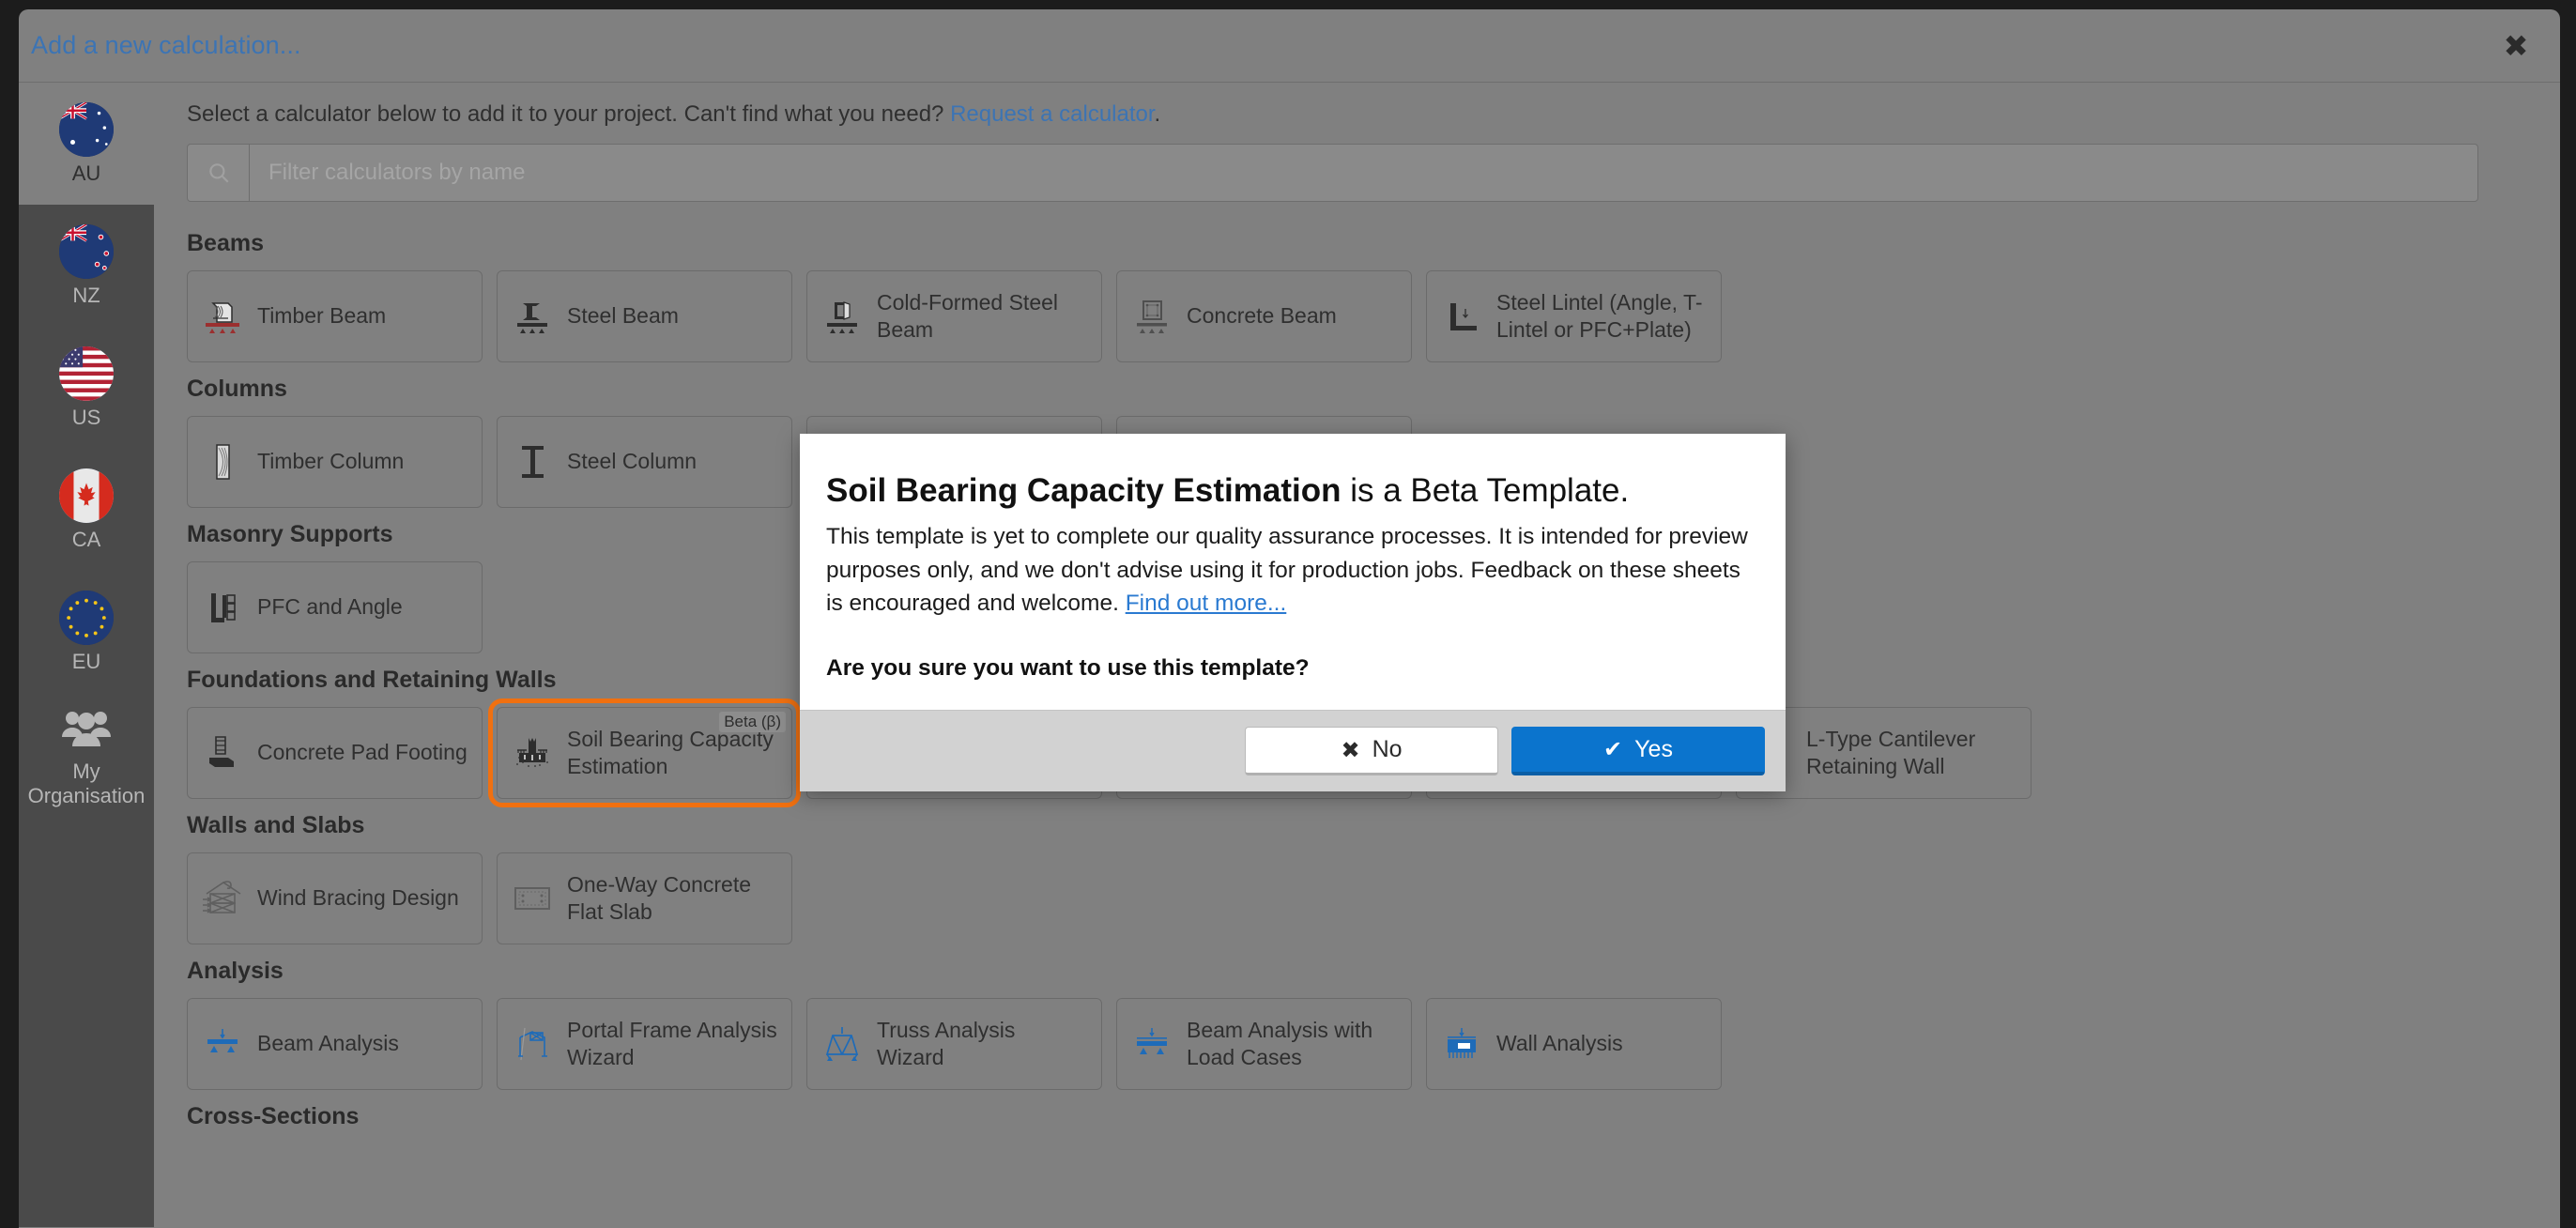  Describe the element at coordinates (330, 607) in the screenshot. I see `calculator-card-label: PFC and Angle` at that location.